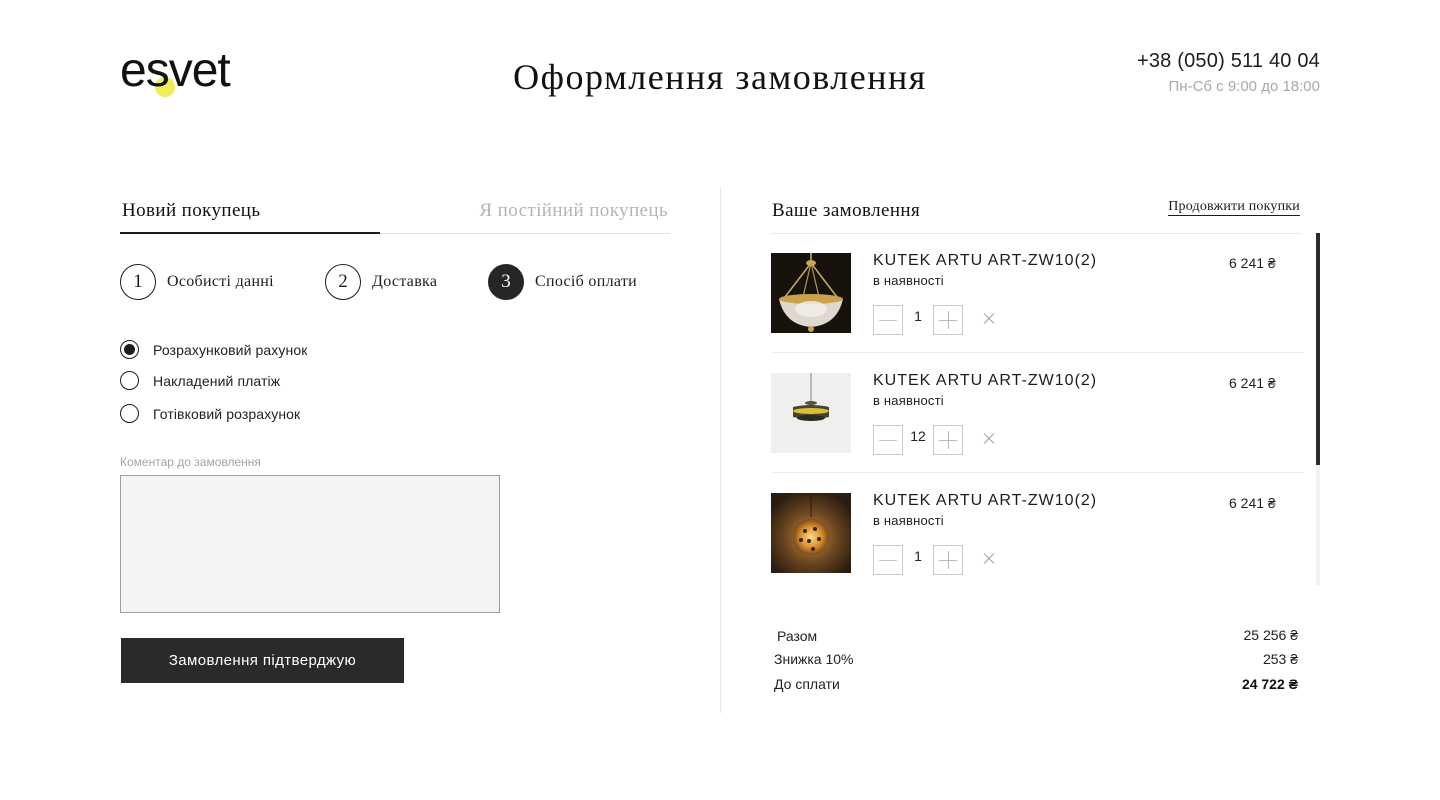  What do you see at coordinates (586, 281) in the screenshot?
I see `step-label: Спосіб оплати` at bounding box center [586, 281].